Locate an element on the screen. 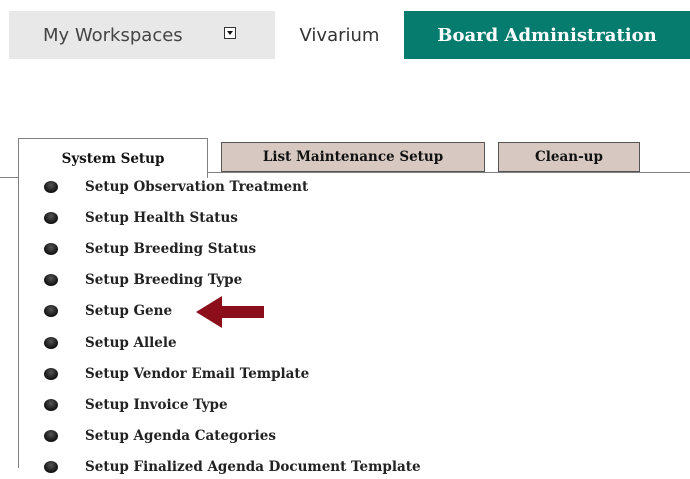 This screenshot has width=690, height=479. tab-list-maintenance-setup: List Maintenance Setup is located at coordinates (353, 157).